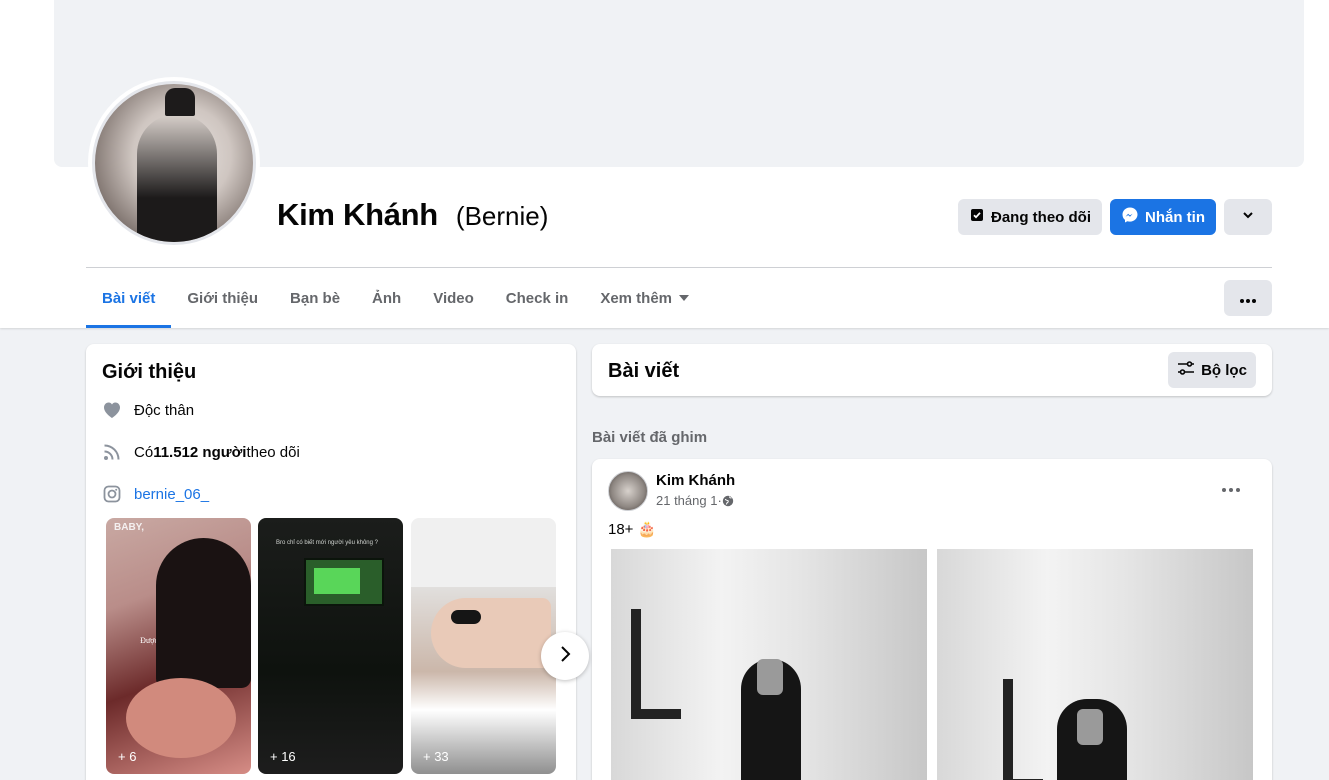 This screenshot has height=780, width=1329. I want to click on tab-friends: Bạn bè, so click(315, 298).